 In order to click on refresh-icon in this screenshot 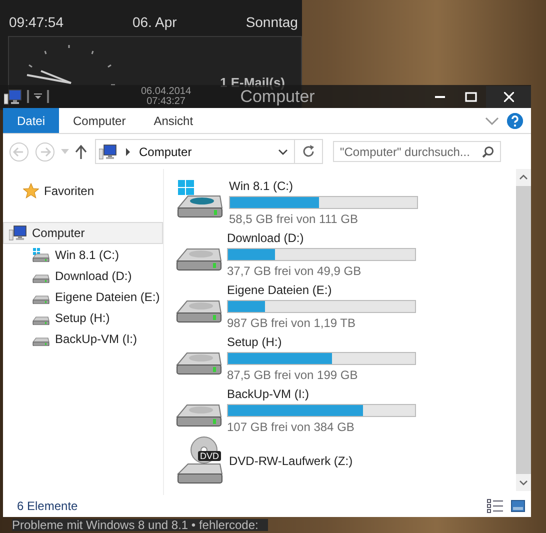, I will do `click(308, 151)`.